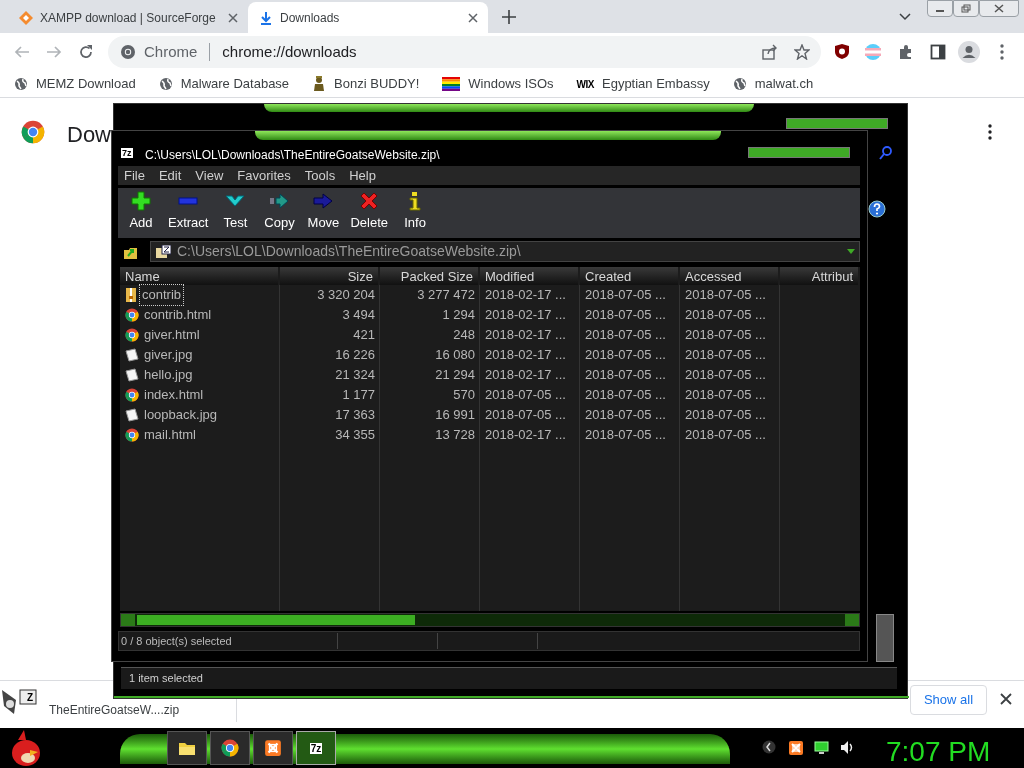 Image resolution: width=1024 pixels, height=768 pixels. What do you see at coordinates (30, 698) in the screenshot?
I see `badge-letter: Z` at bounding box center [30, 698].